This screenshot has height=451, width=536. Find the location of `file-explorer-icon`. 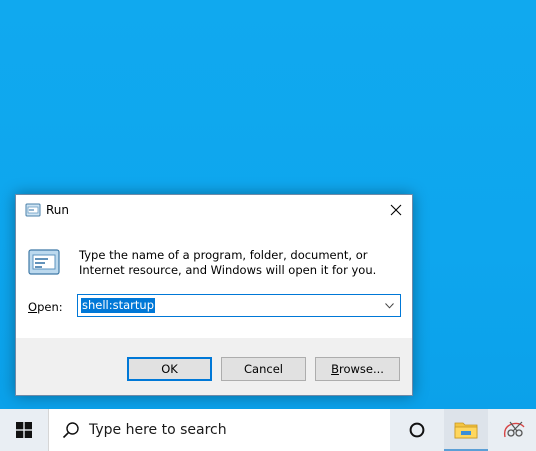

file-explorer-icon is located at coordinates (466, 430).